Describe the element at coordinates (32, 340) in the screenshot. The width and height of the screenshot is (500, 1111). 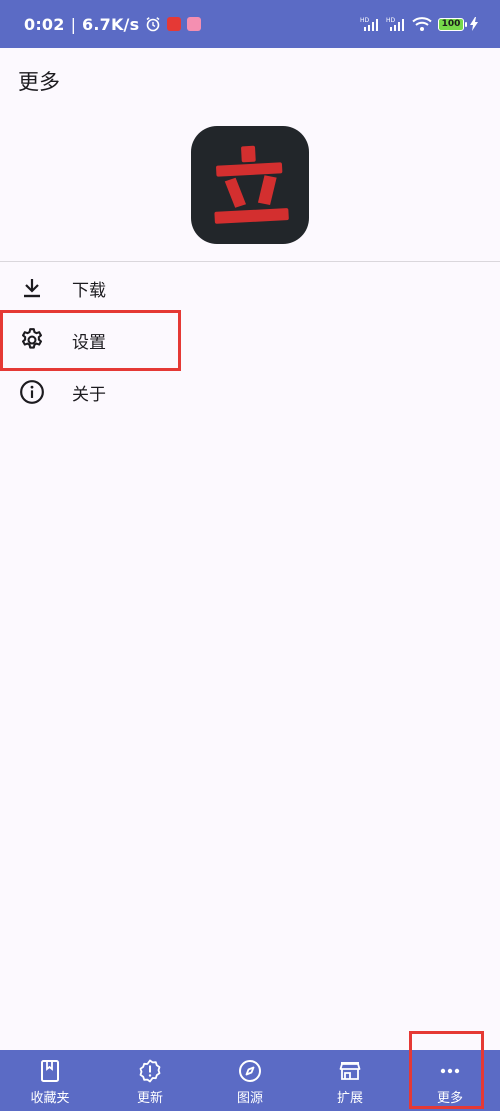
I see `settings-gear-icon` at that location.